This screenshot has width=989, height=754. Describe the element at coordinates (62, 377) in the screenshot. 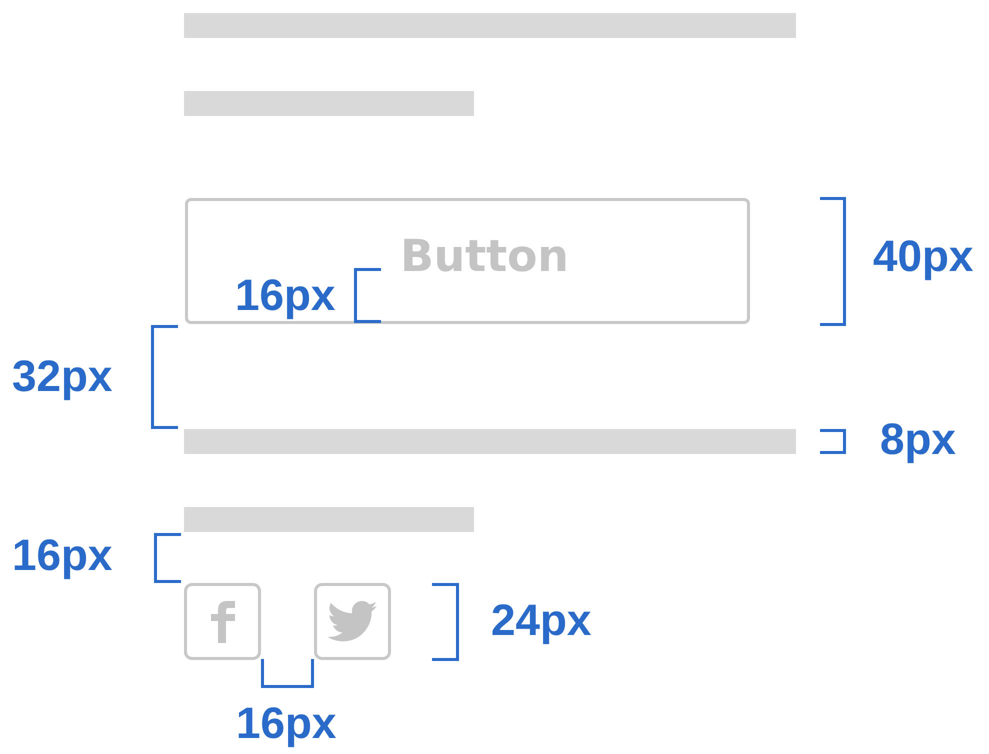

I see `dimension-label: 32px` at that location.